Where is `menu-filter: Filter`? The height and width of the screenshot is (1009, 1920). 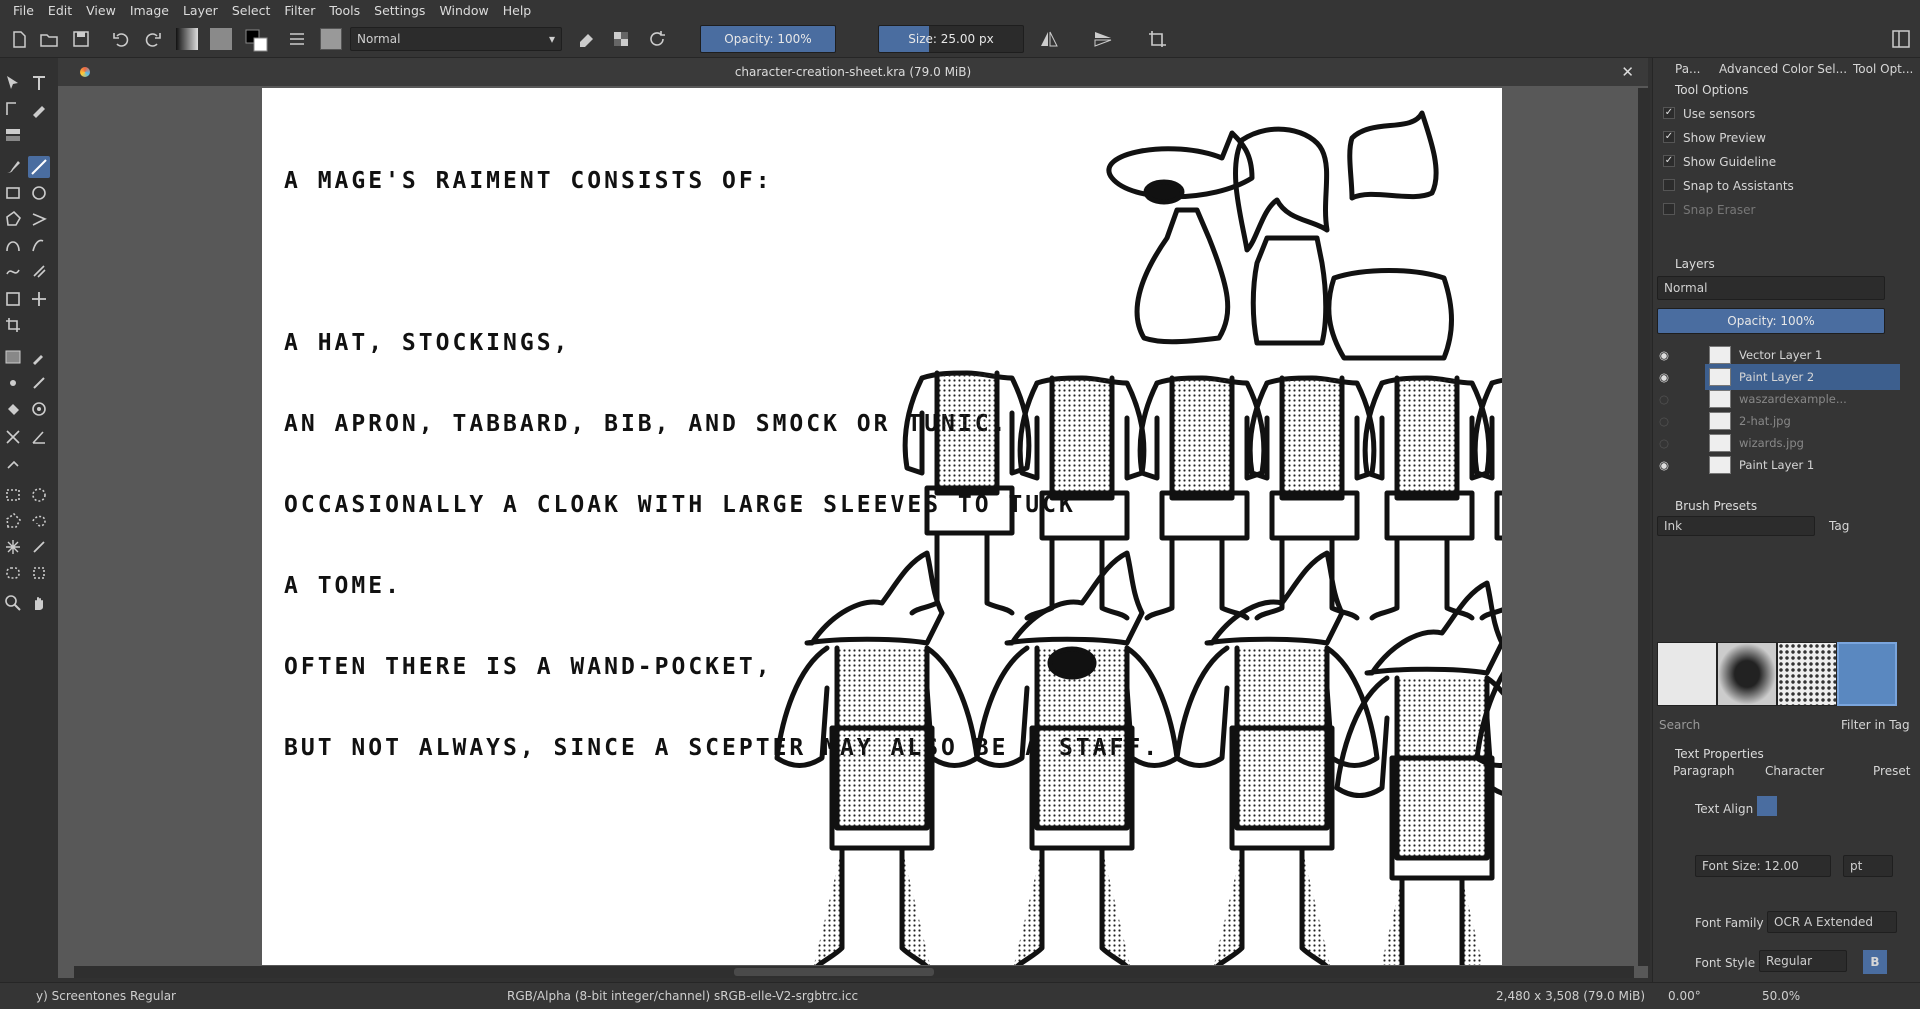
menu-filter: Filter is located at coordinates (299, 10).